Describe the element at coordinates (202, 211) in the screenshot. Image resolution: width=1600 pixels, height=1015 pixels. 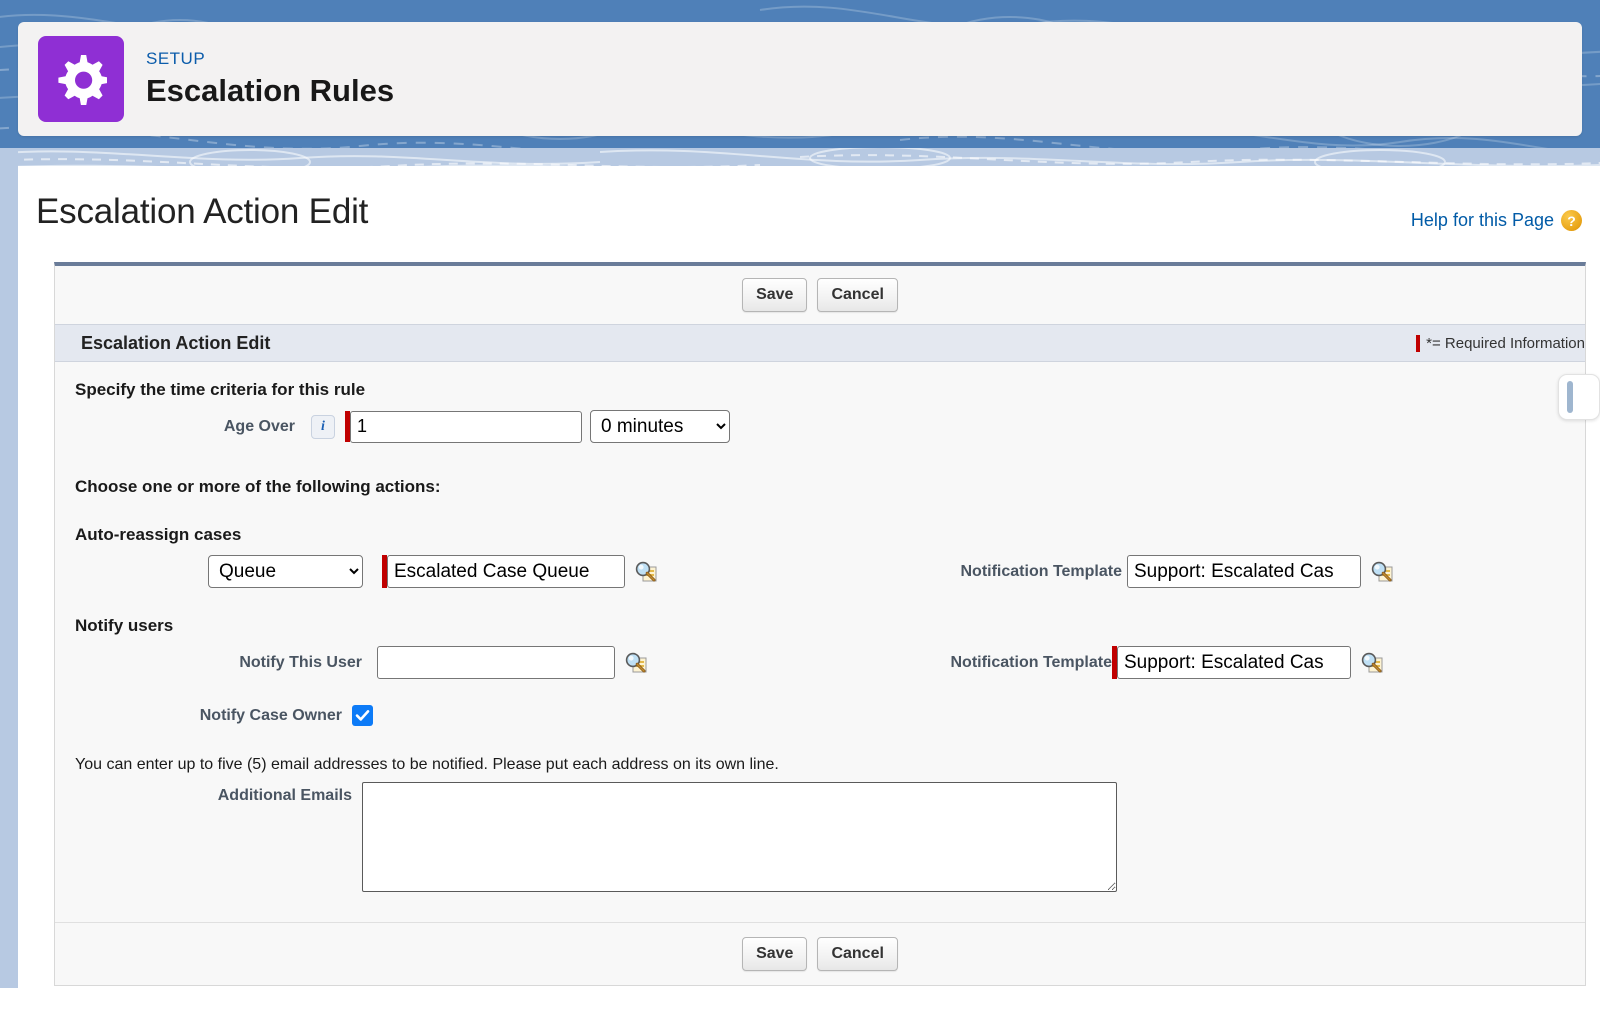
I see `page-title: Escalation Action Edit` at that location.